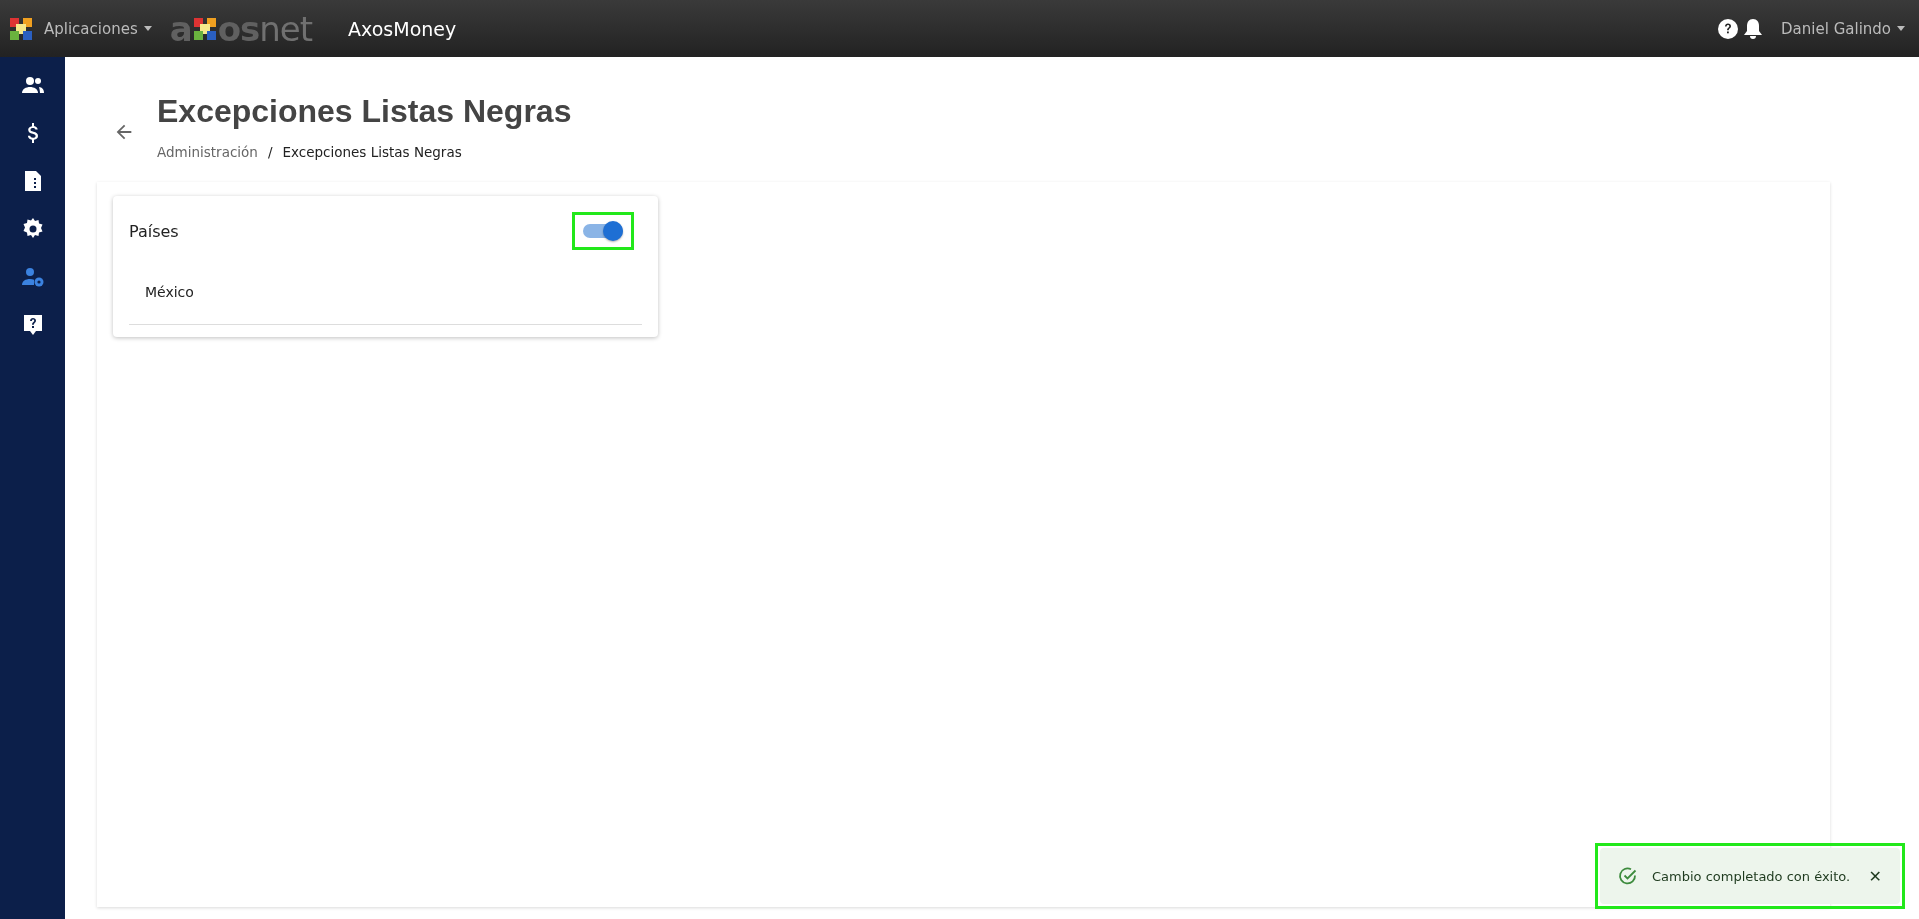 Image resolution: width=1919 pixels, height=919 pixels. I want to click on brand-logo-icon, so click(204, 28).